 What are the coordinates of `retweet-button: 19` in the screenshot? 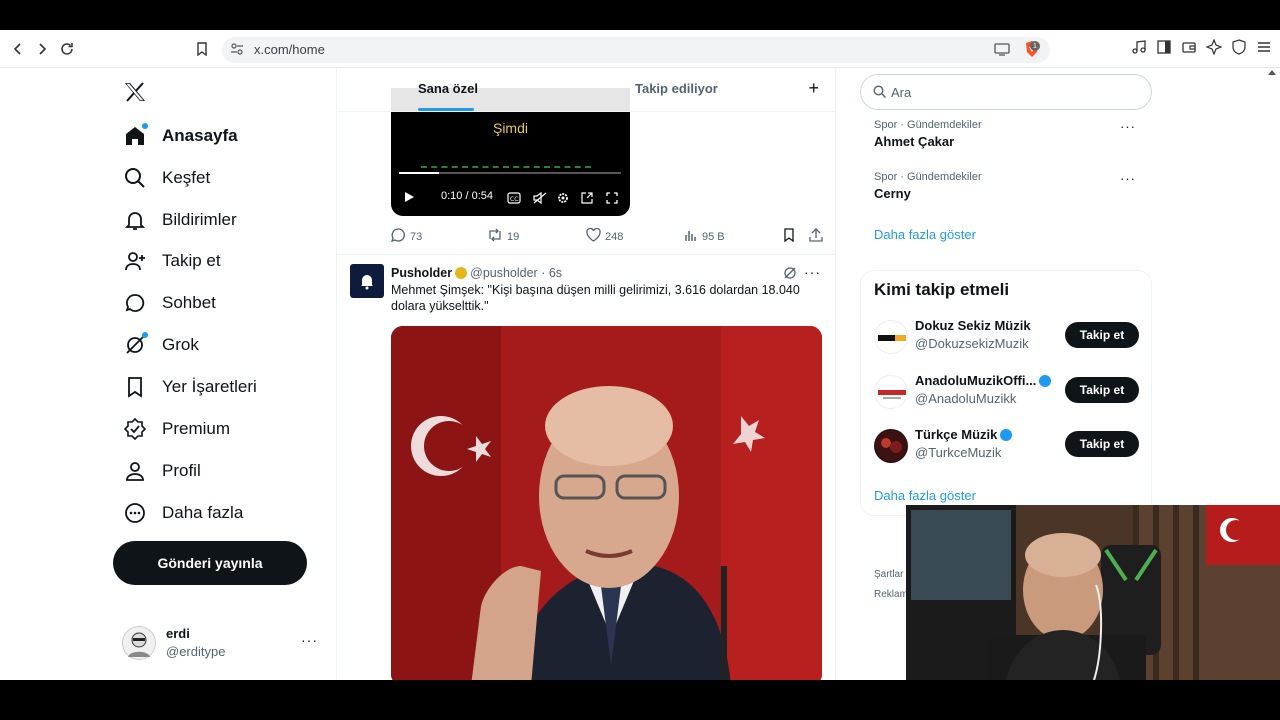 It's located at (503, 236).